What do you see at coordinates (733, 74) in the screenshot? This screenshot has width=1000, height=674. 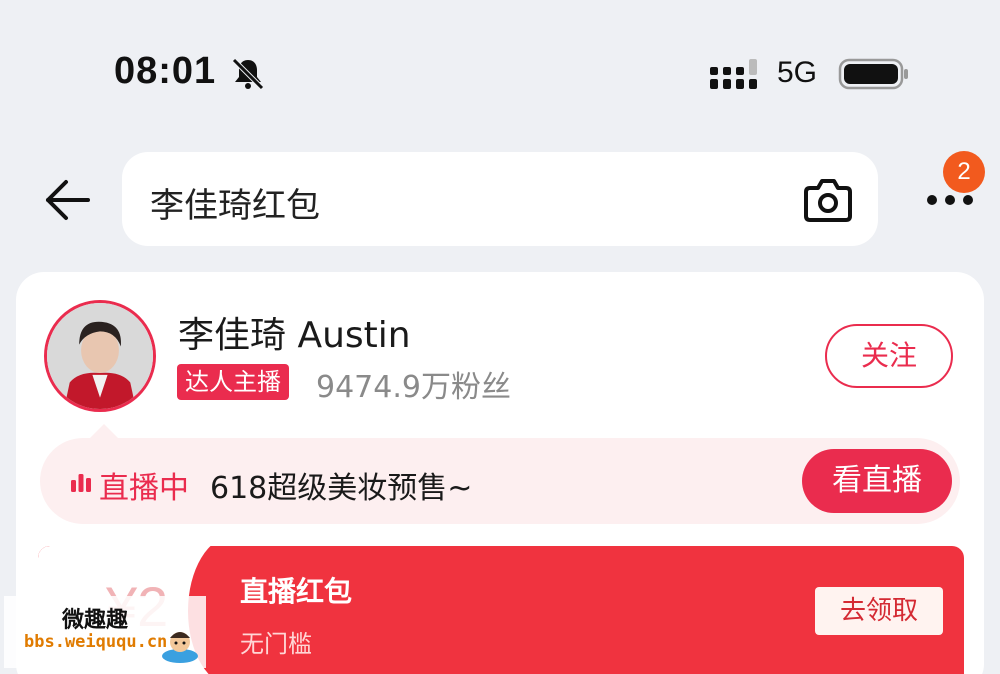 I see `signal-icon` at bounding box center [733, 74].